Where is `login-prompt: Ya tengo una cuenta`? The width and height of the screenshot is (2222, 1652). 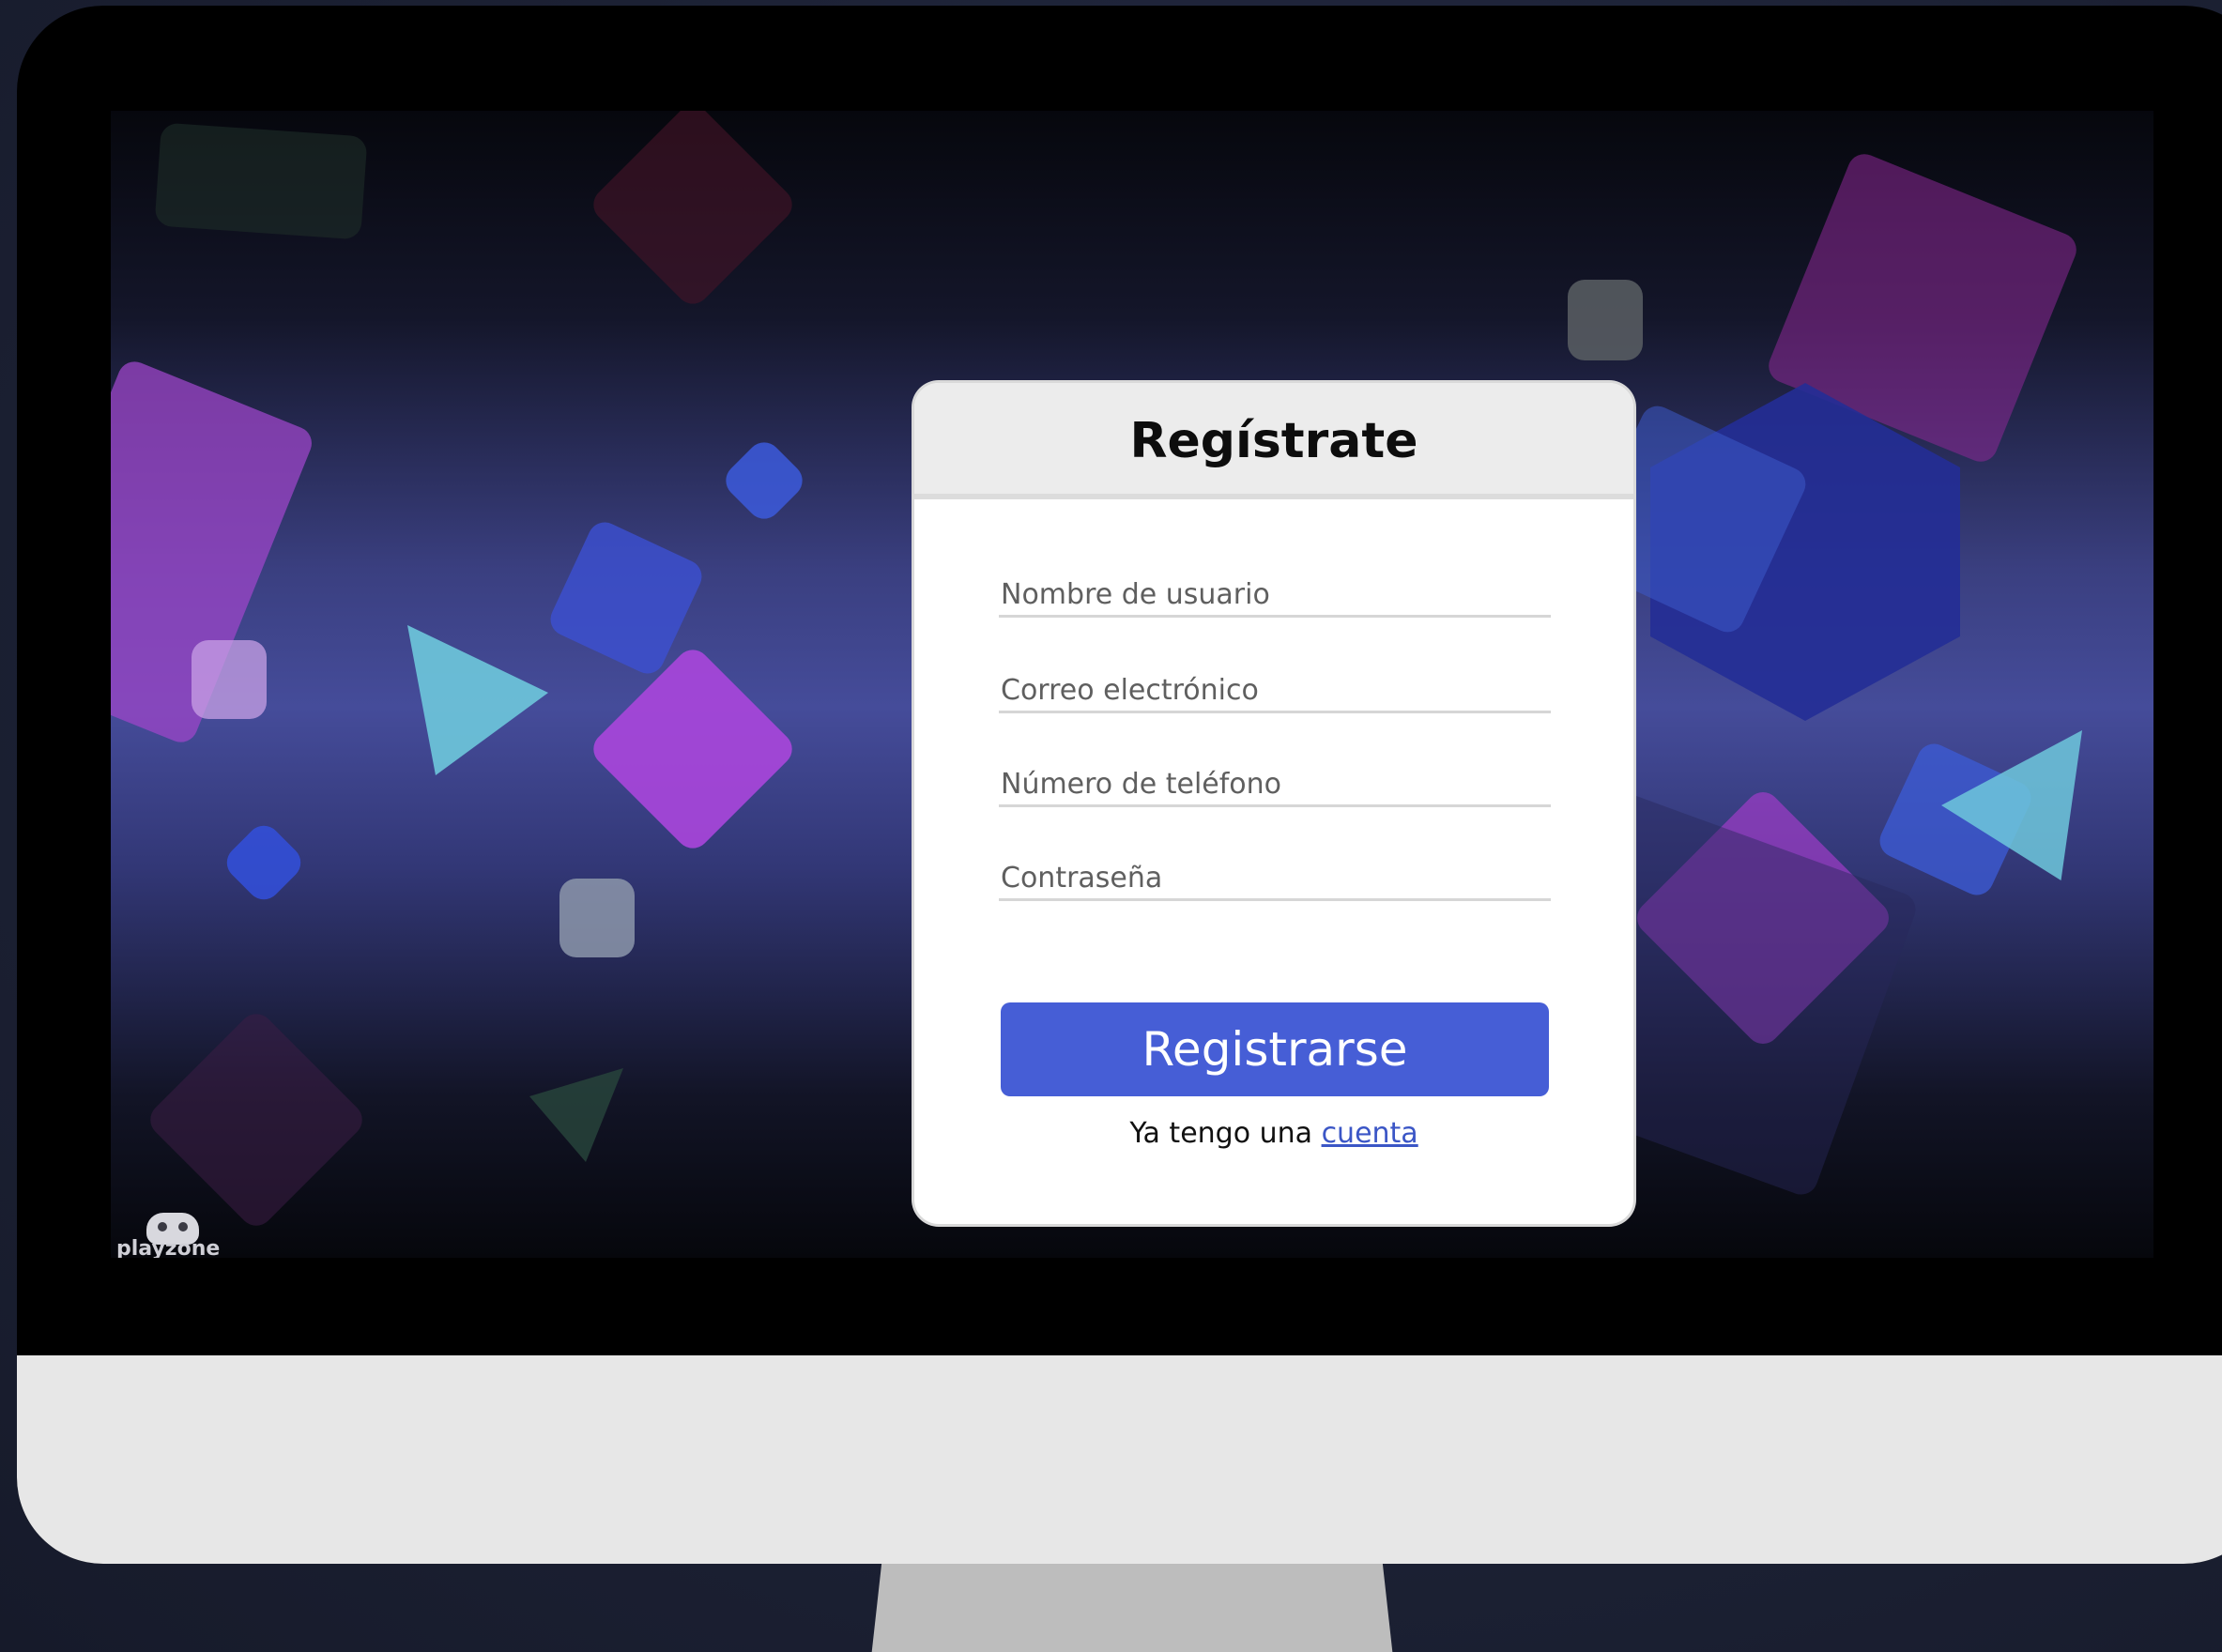 login-prompt: Ya tengo una cuenta is located at coordinates (1273, 1133).